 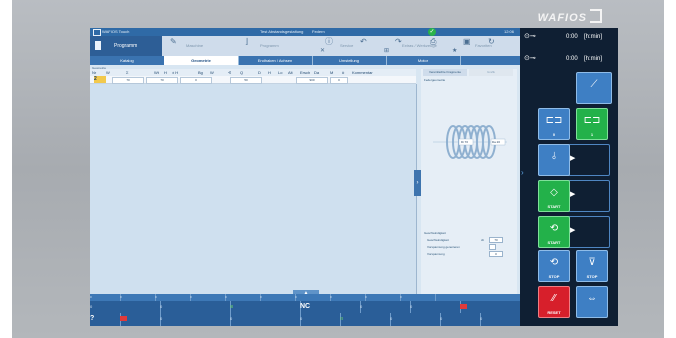 I want to click on tab-geometry: Geometrie, so click(x=201, y=60).